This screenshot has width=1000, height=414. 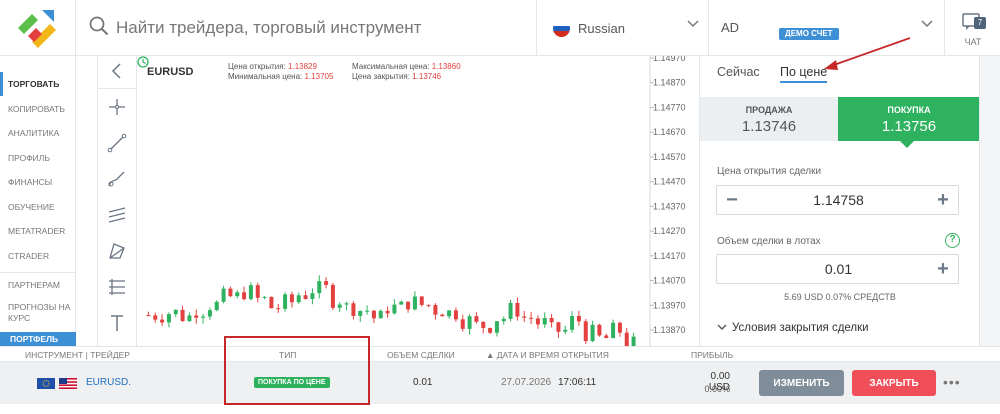 I want to click on open-price-input, so click(x=838, y=200).